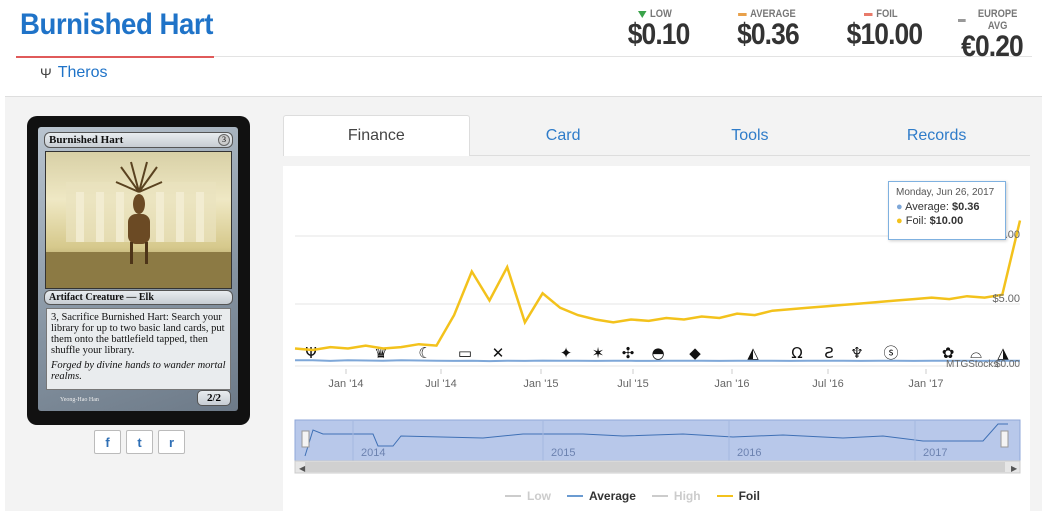  What do you see at coordinates (890, 353) in the screenshot?
I see `set-release-icon: ⓢ` at bounding box center [890, 353].